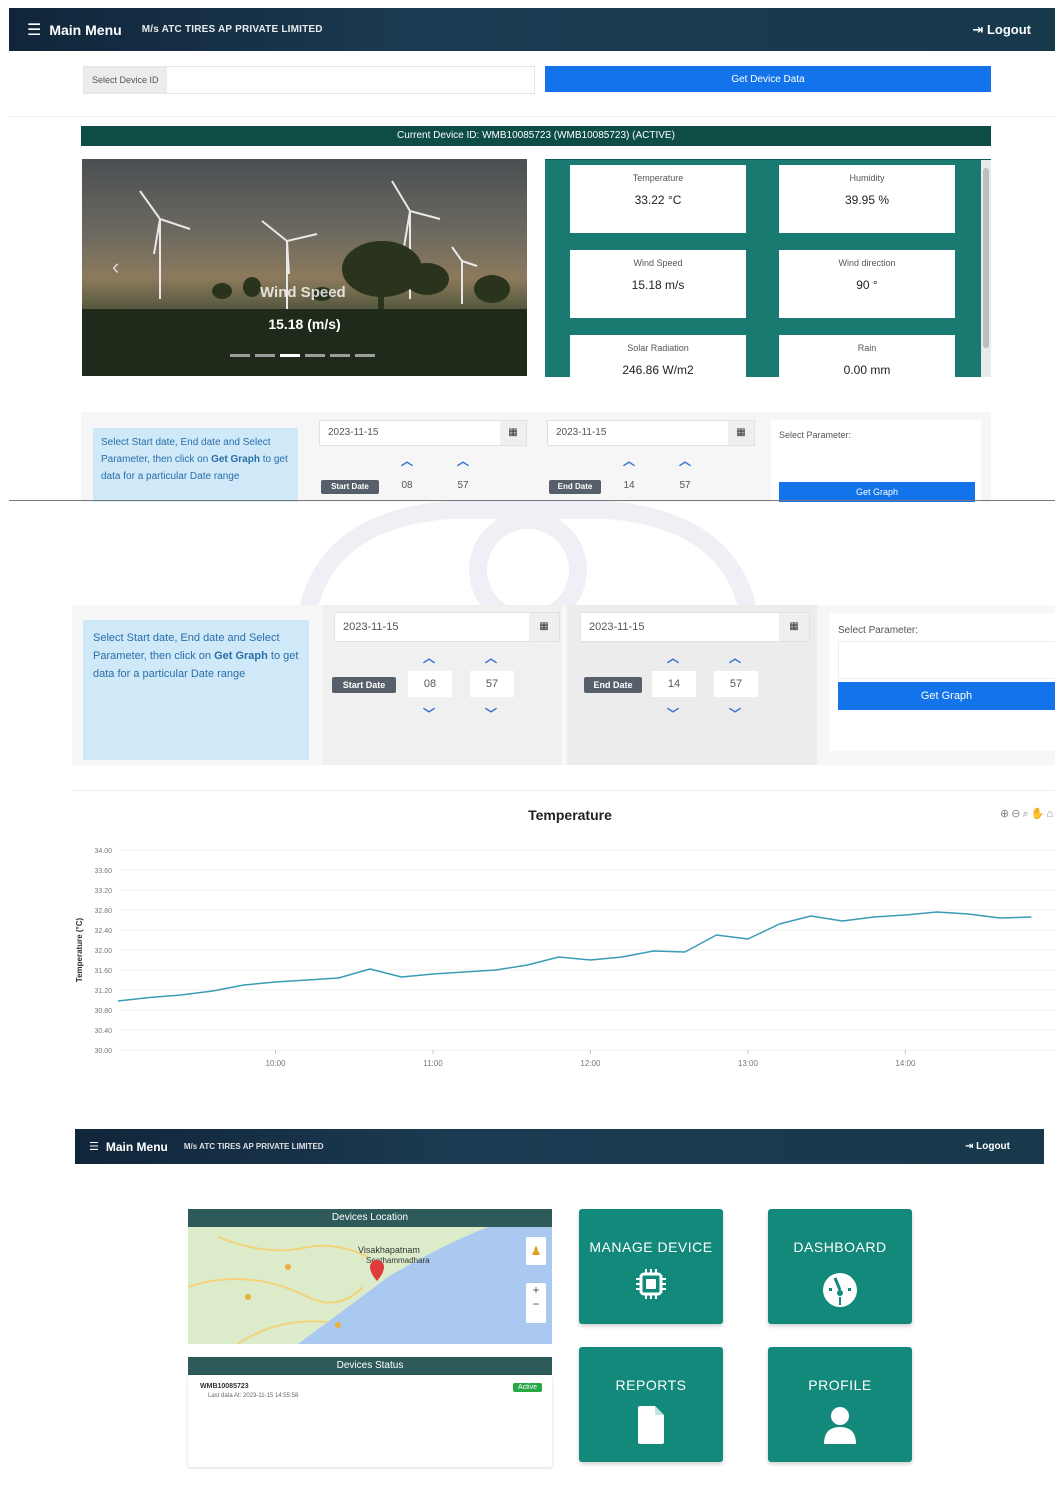  I want to click on end-date-value: 2023-11-15, so click(617, 627).